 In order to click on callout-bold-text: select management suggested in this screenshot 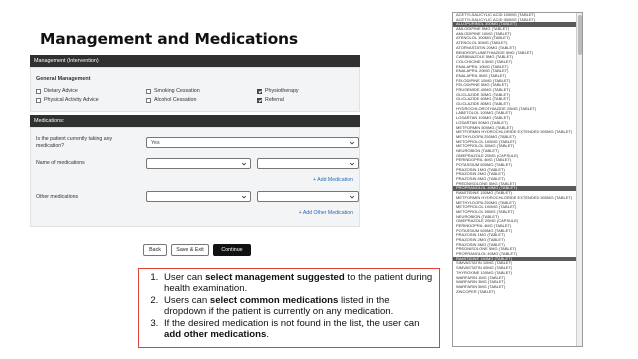, I will do `click(275, 277)`.